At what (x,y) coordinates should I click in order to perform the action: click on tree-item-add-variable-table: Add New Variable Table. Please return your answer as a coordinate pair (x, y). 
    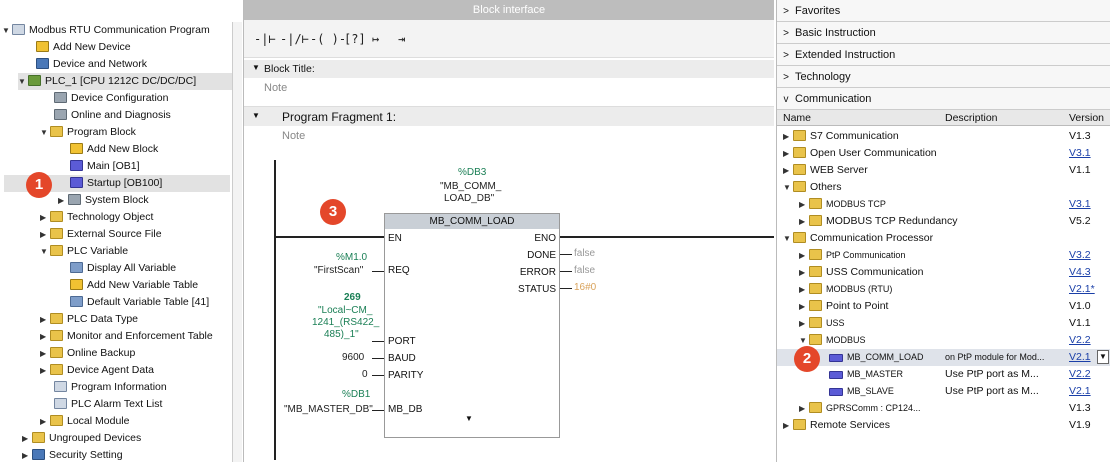
    Looking at the image, I should click on (134, 285).